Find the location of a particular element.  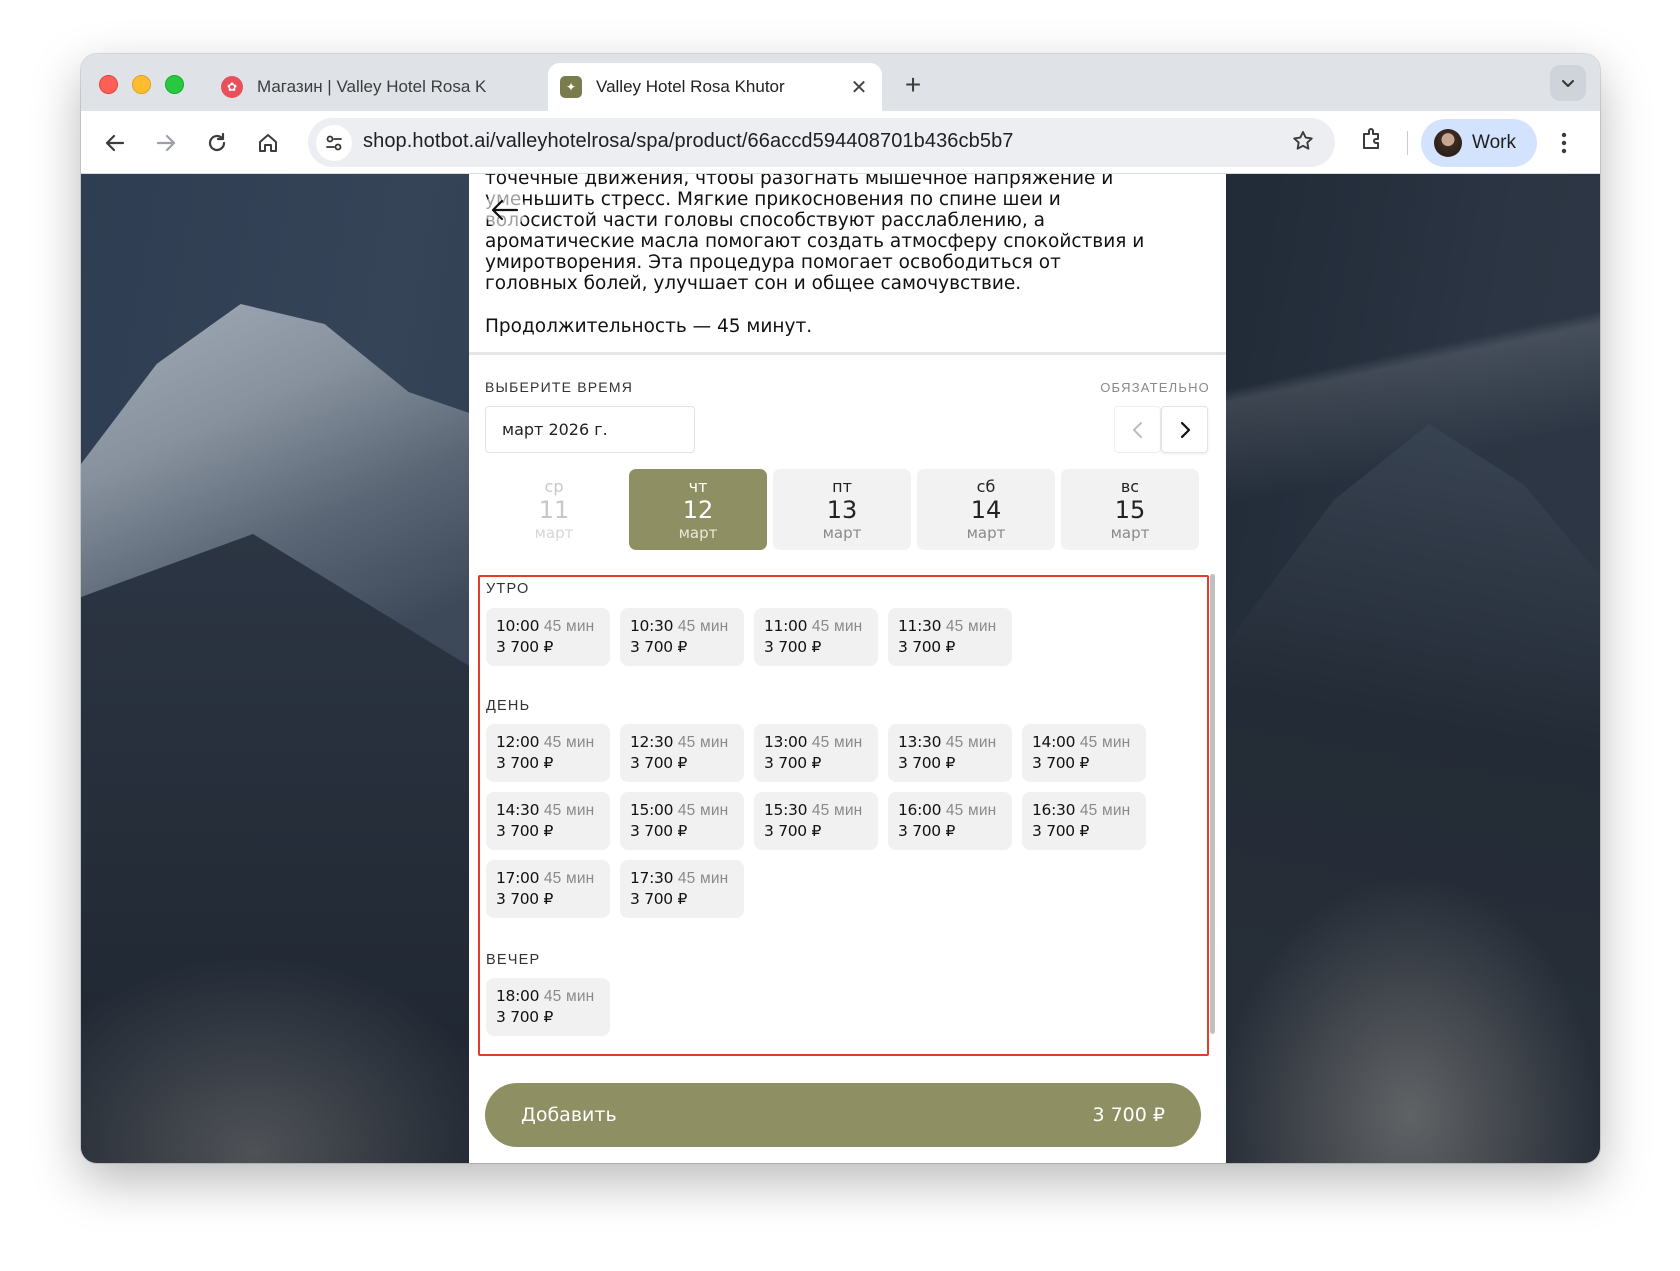

day-option: ср 11 март is located at coordinates (554, 509).